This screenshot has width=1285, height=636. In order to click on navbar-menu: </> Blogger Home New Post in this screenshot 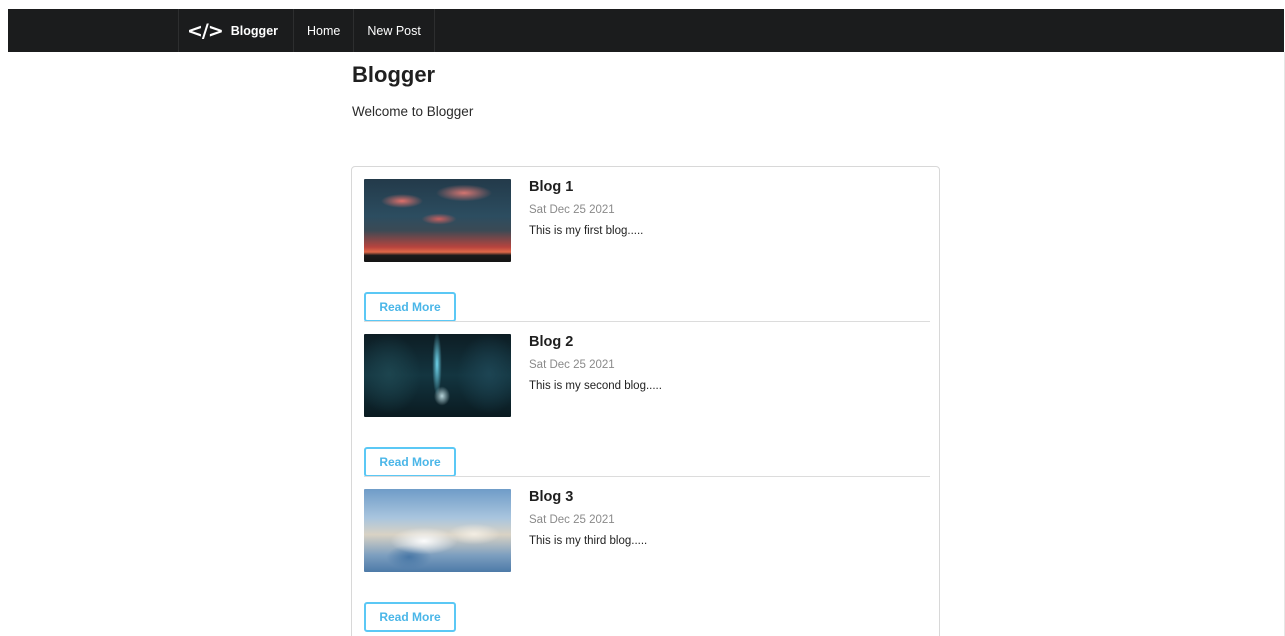, I will do `click(306, 30)`.